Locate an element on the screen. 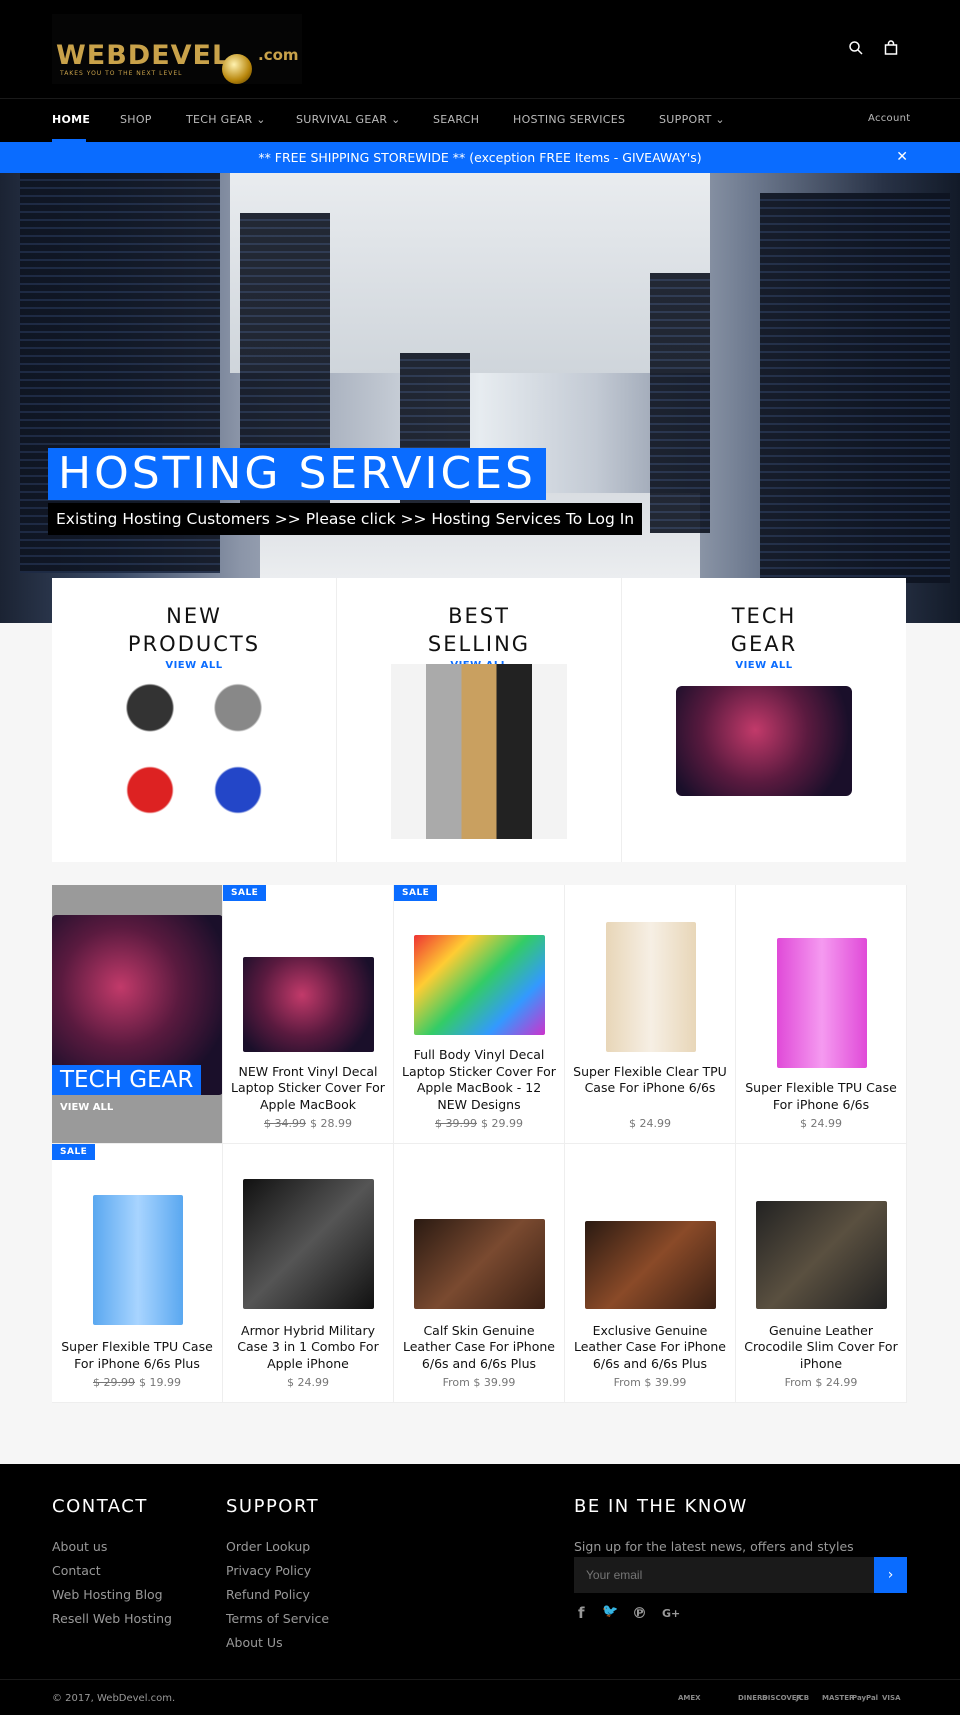 The width and height of the screenshot is (960, 1715). nav-survival-gear: SURVIVAL GEAR ⌄ is located at coordinates (348, 119).